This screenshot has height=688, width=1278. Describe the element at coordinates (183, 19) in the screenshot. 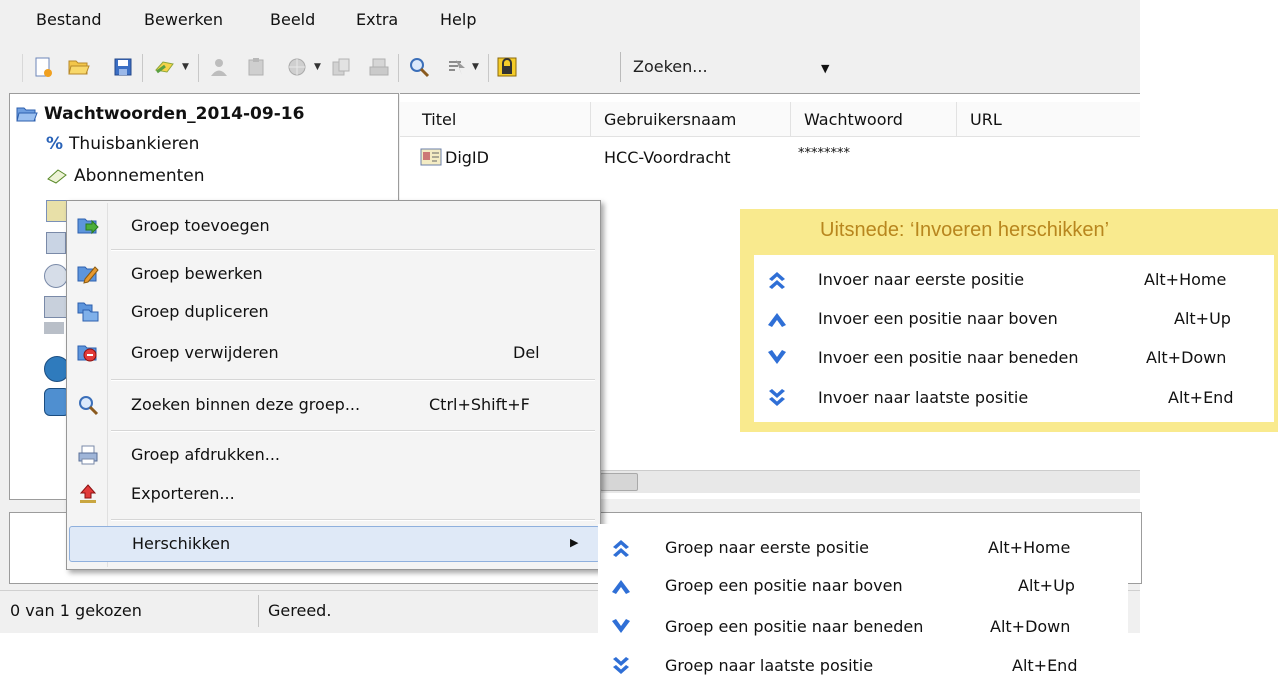

I see `menu-bewerken: Bewerken` at that location.